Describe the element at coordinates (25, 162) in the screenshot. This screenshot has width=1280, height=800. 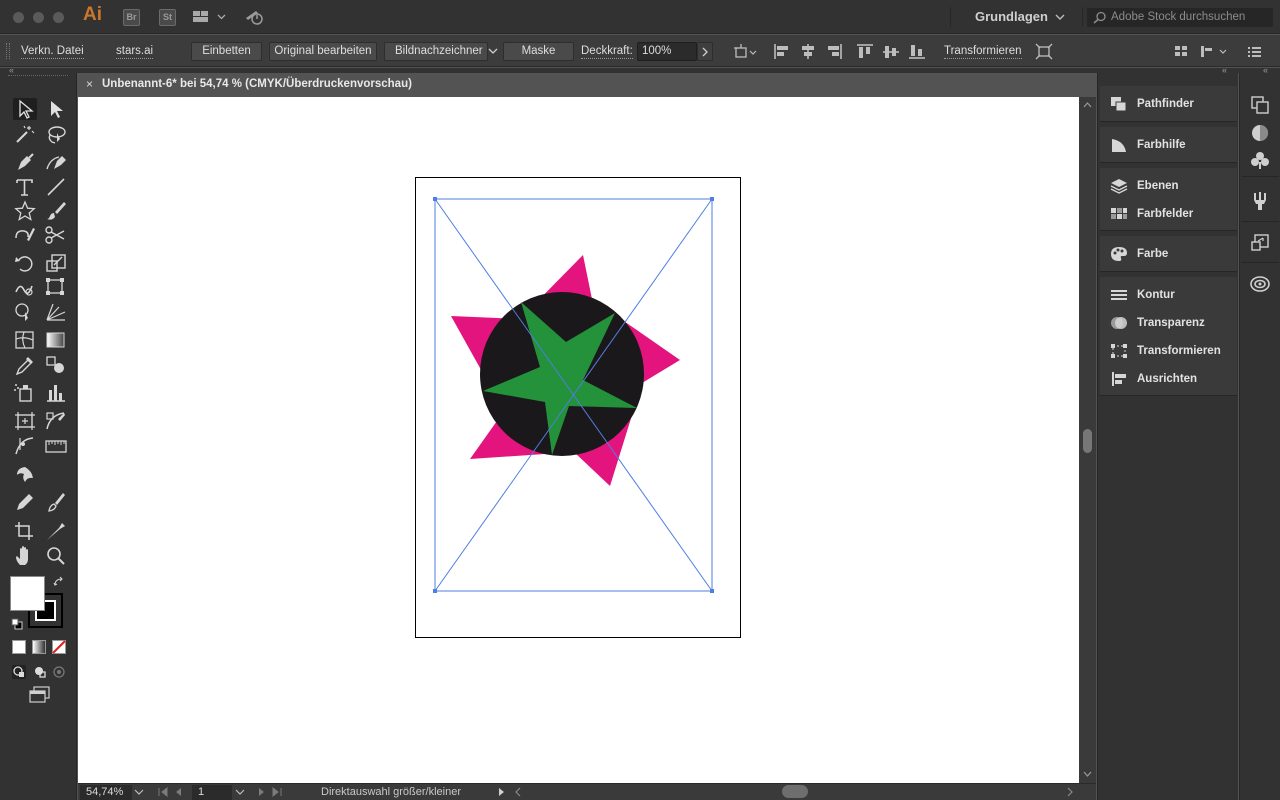
I see `pen-tool-icon` at that location.